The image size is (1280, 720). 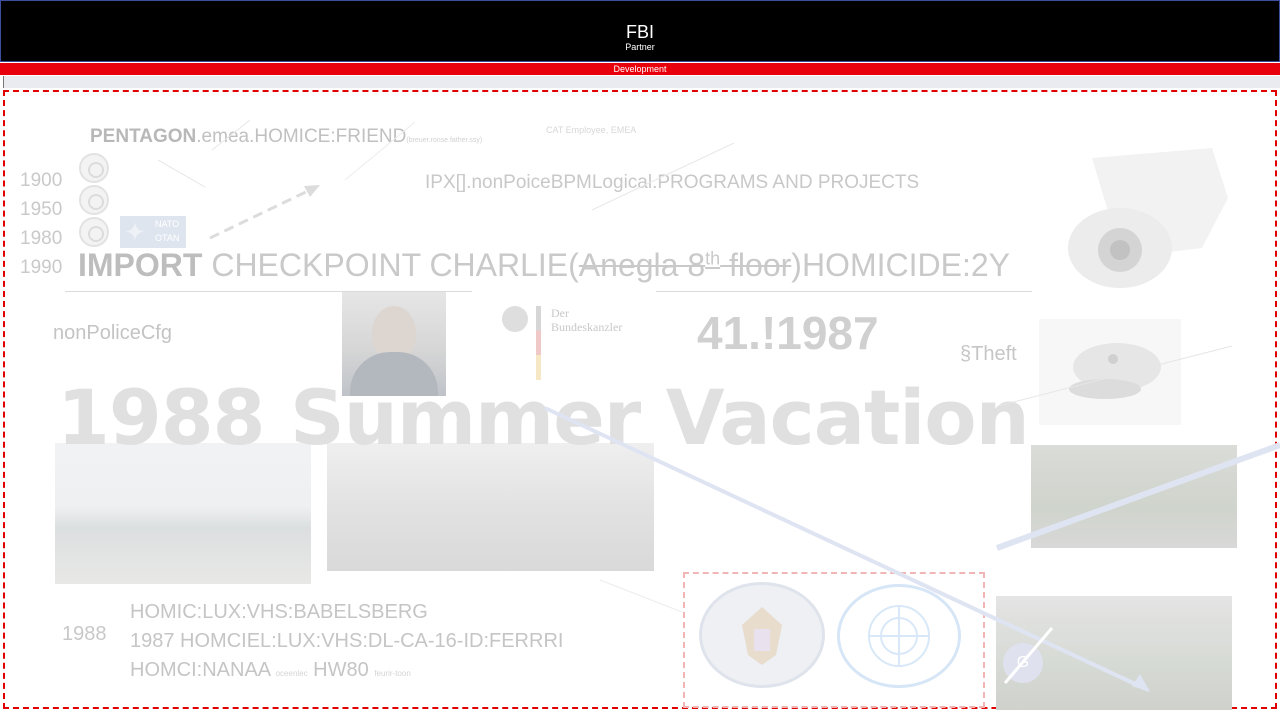 I want to click on divider-right, so click(x=844, y=291).